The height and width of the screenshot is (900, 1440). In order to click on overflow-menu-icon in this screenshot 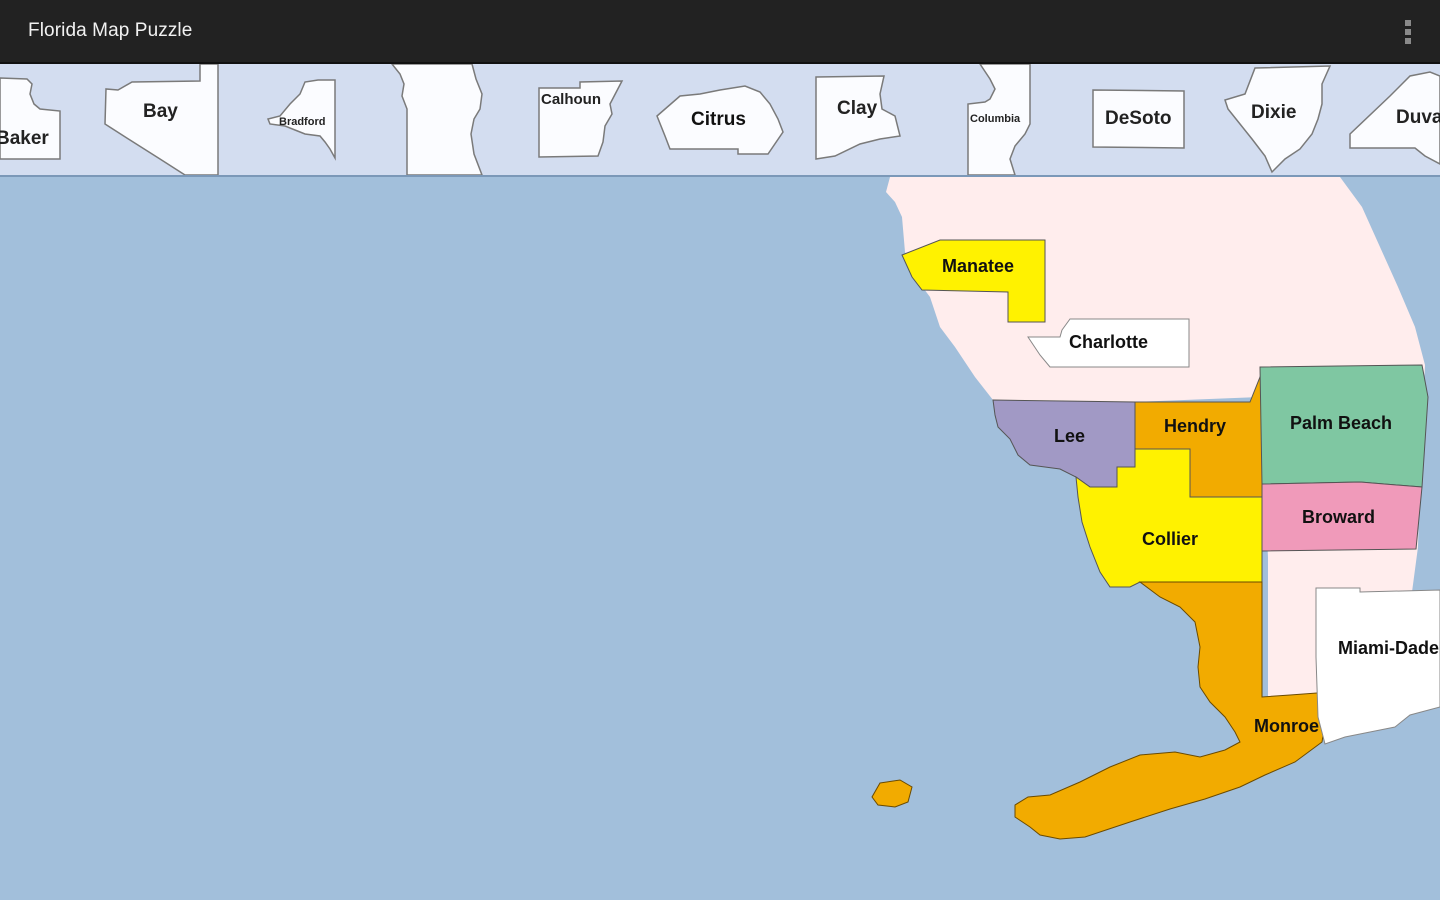, I will do `click(1408, 32)`.